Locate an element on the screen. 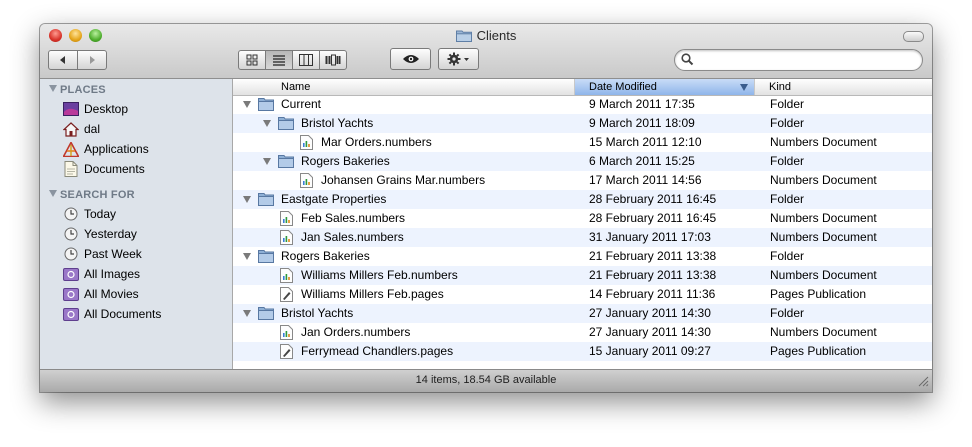  clock-icon is located at coordinates (71, 214).